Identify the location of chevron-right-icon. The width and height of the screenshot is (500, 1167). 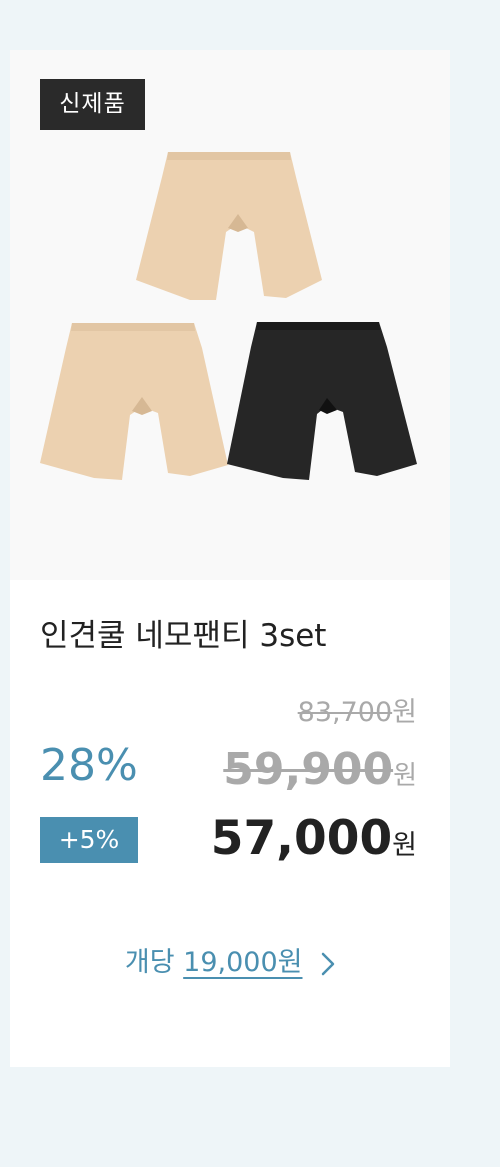
(328, 963).